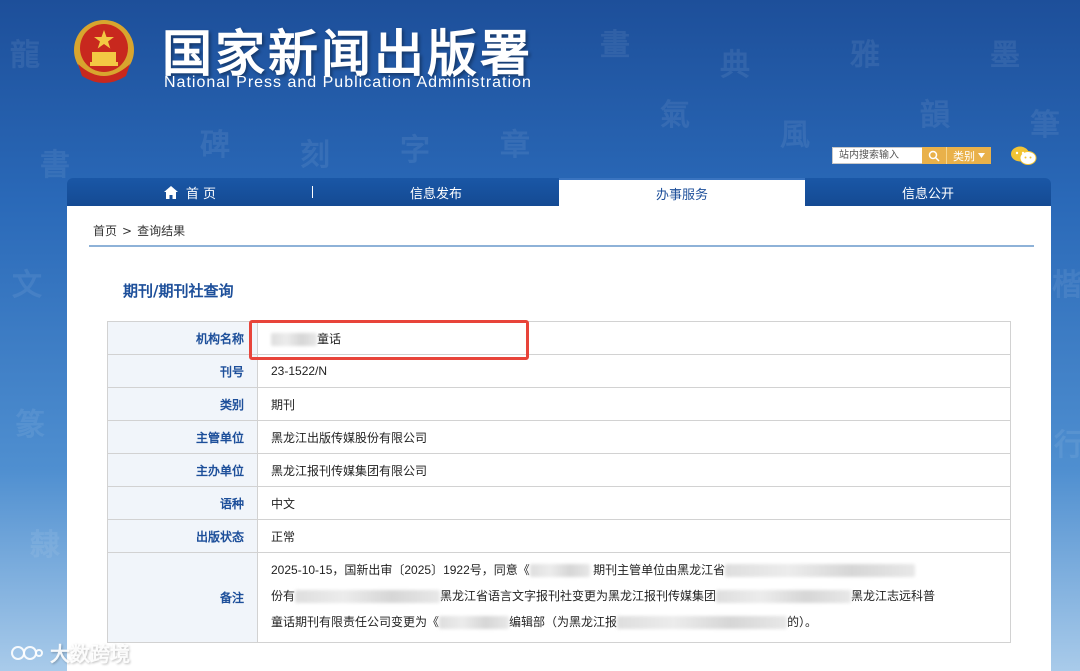 The height and width of the screenshot is (671, 1080). I want to click on breadcrumb-home: 首页, so click(105, 231).